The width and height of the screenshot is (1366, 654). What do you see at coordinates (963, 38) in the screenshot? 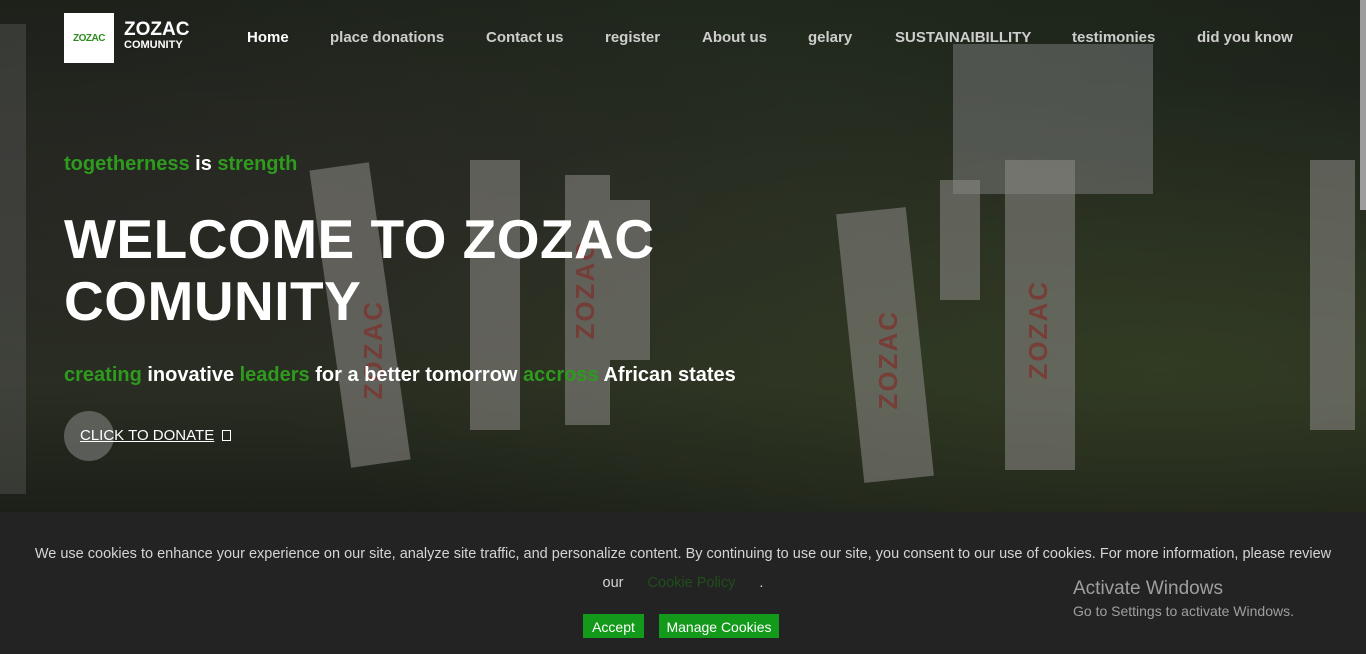
I see `nav-sustainability: SUSTAINAIBILLITY` at bounding box center [963, 38].